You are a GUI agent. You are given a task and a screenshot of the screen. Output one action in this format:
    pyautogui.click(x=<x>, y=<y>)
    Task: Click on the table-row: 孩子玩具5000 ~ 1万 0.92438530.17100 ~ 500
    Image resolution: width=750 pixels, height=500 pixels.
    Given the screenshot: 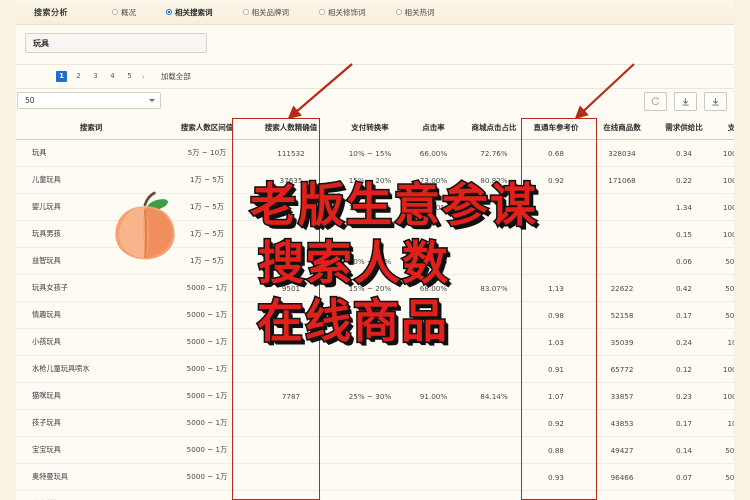 What is the action you would take?
    pyautogui.click(x=375, y=423)
    